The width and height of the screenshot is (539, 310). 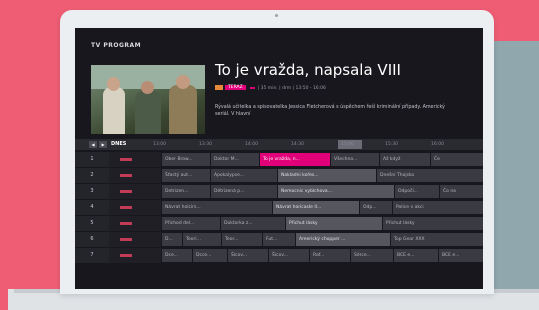 I want to click on time-label: 13:00, so click(x=159, y=144).